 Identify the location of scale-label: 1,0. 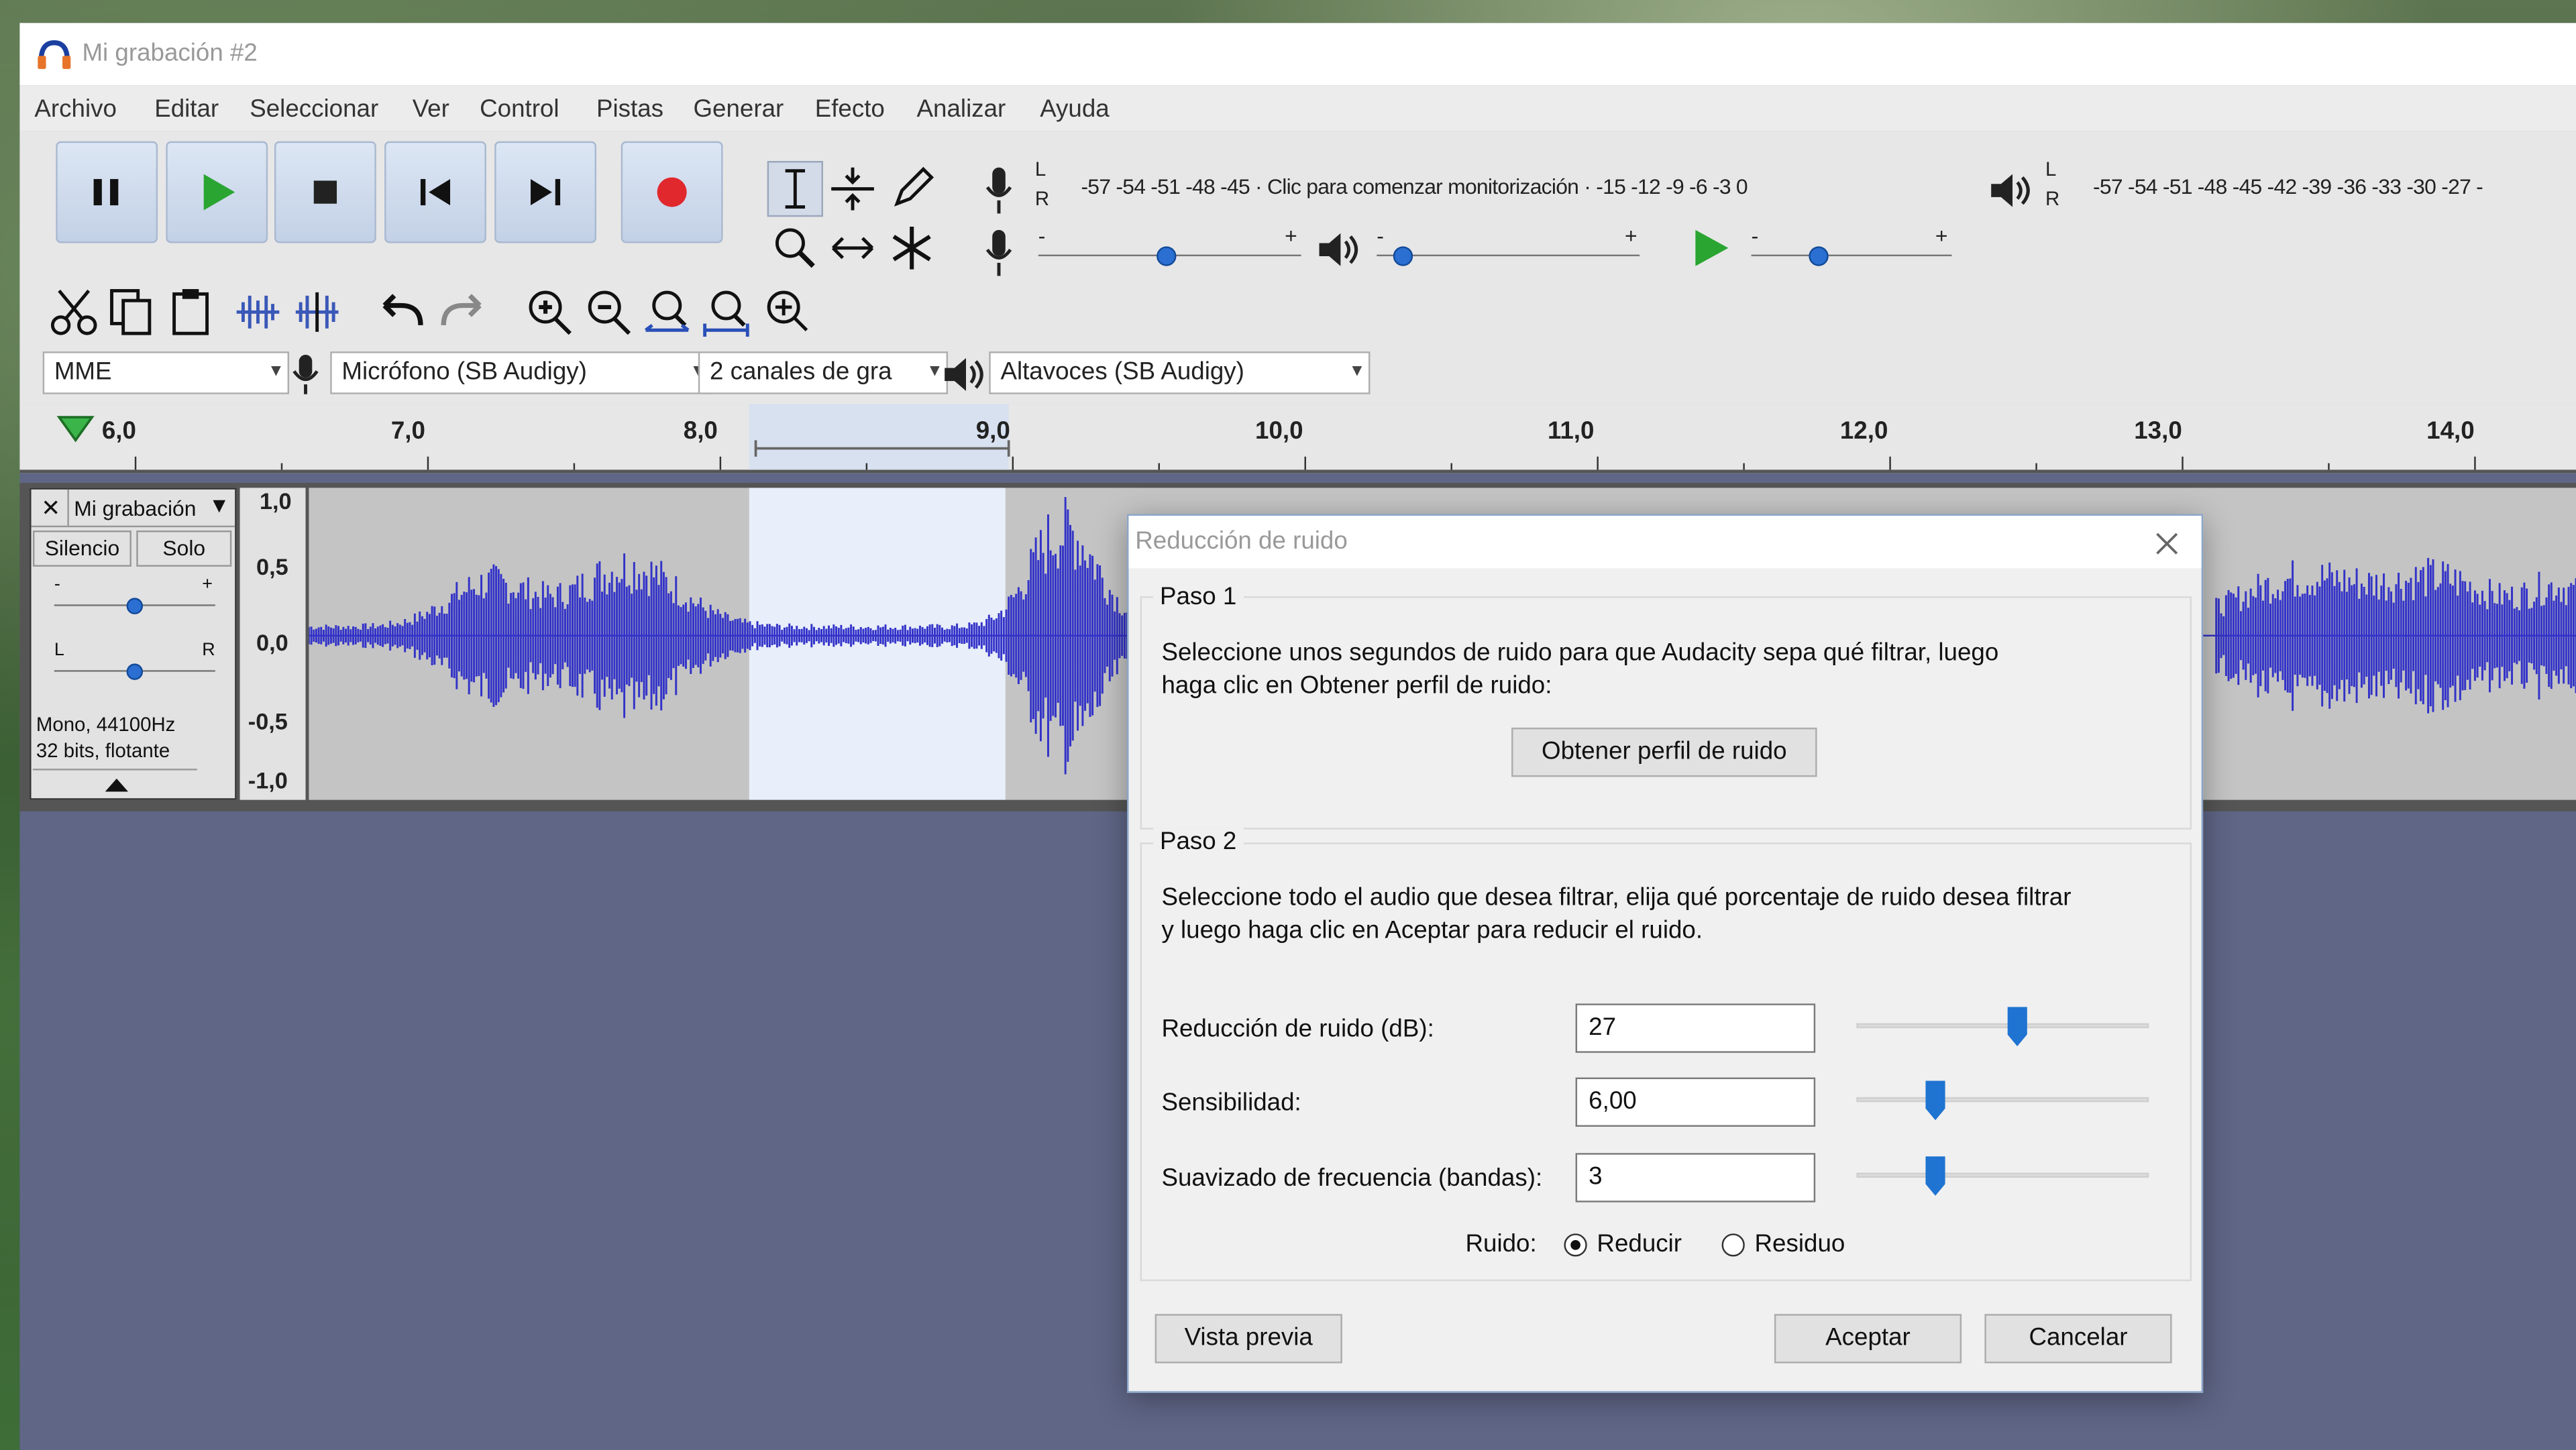
(275, 501).